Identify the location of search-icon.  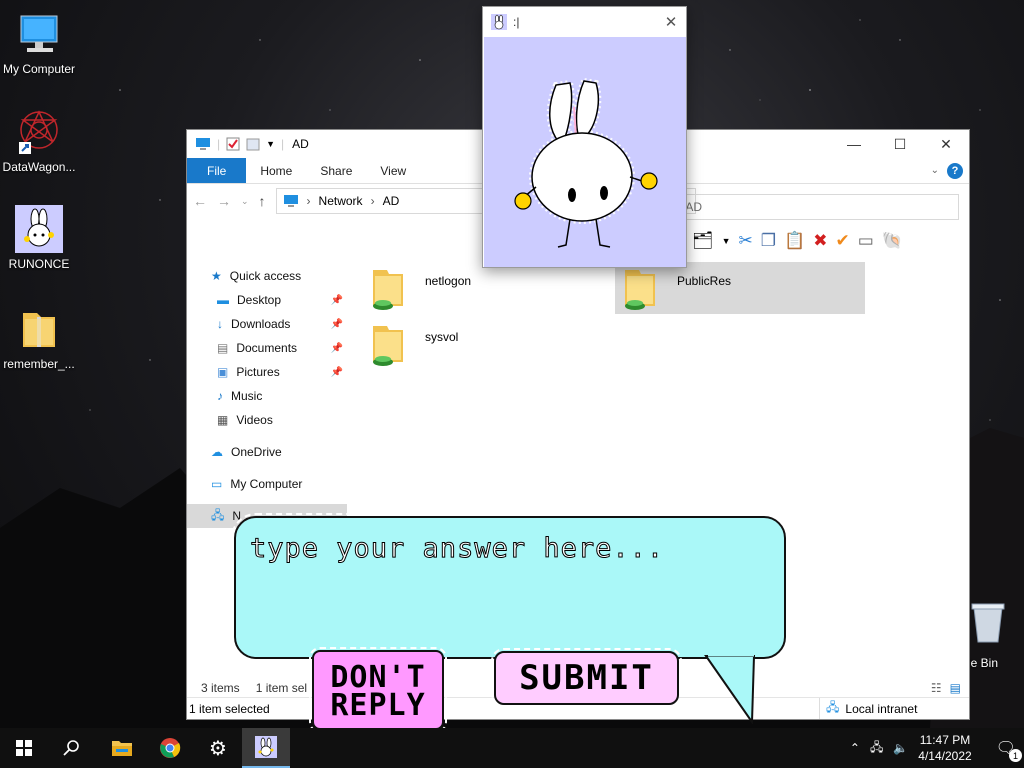
(71, 748).